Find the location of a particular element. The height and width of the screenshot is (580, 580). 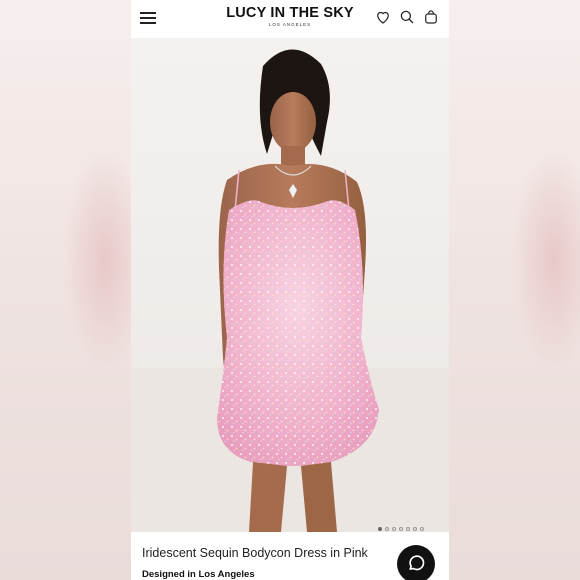

product-title: Iridescent Sequin Bodycon Dress in Pink is located at coordinates (255, 553).